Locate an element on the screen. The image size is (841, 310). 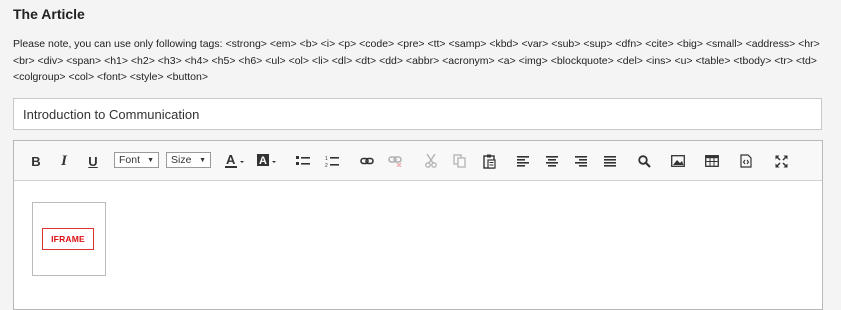
text-color-icon: A is located at coordinates (234, 160).